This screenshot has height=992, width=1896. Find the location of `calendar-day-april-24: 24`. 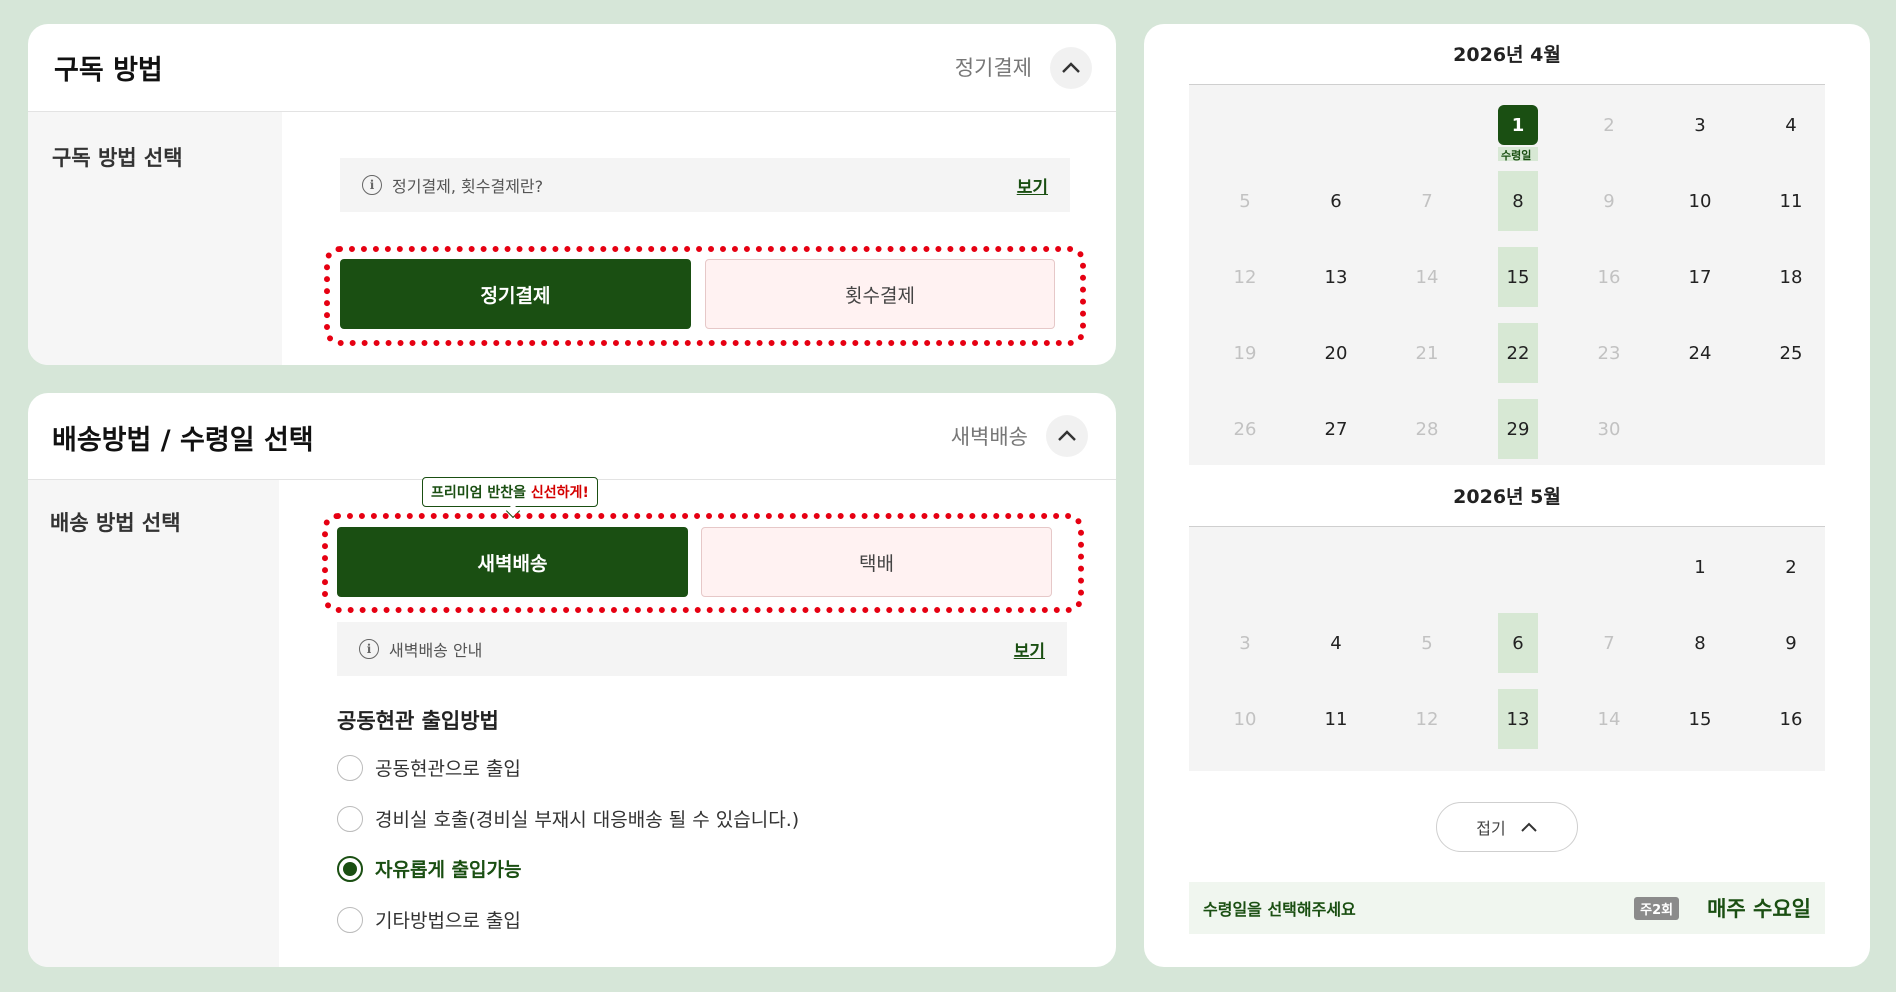

calendar-day-april-24: 24 is located at coordinates (1700, 353).